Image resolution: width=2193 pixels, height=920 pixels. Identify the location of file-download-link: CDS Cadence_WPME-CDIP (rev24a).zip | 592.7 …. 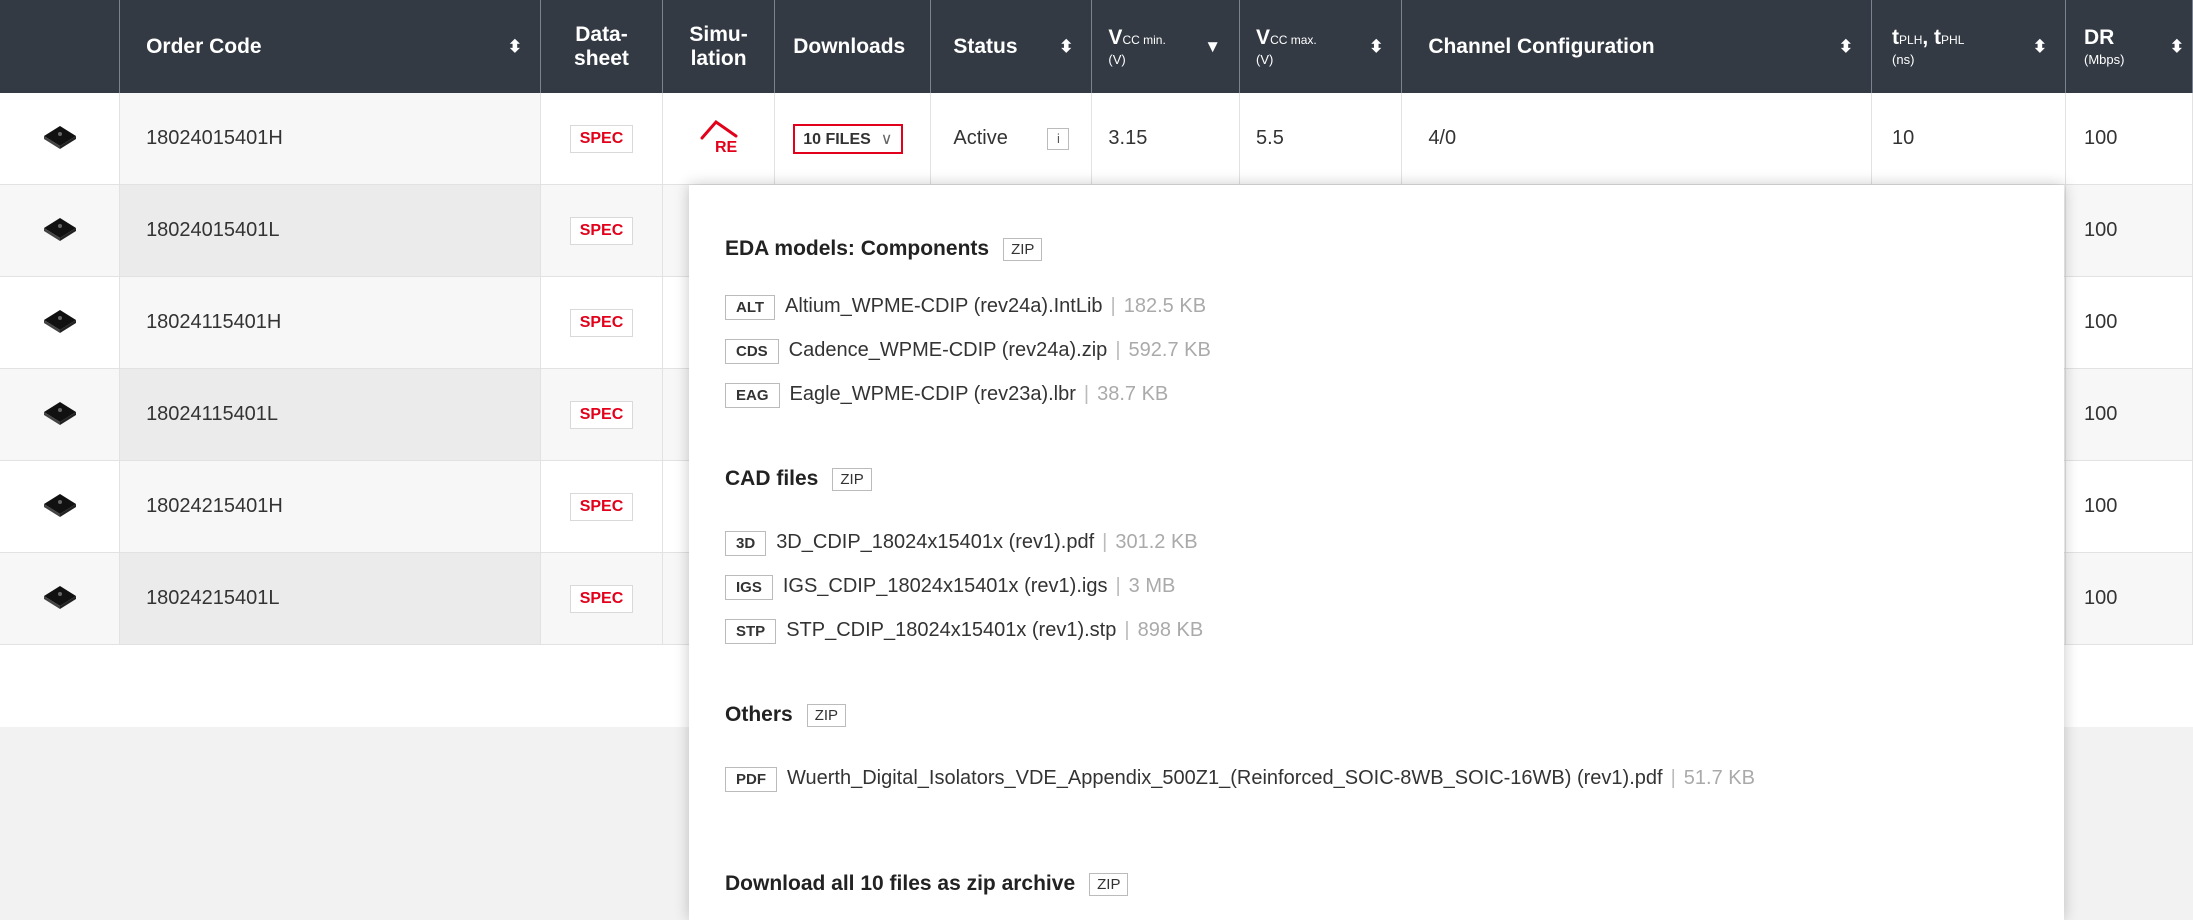
(968, 351).